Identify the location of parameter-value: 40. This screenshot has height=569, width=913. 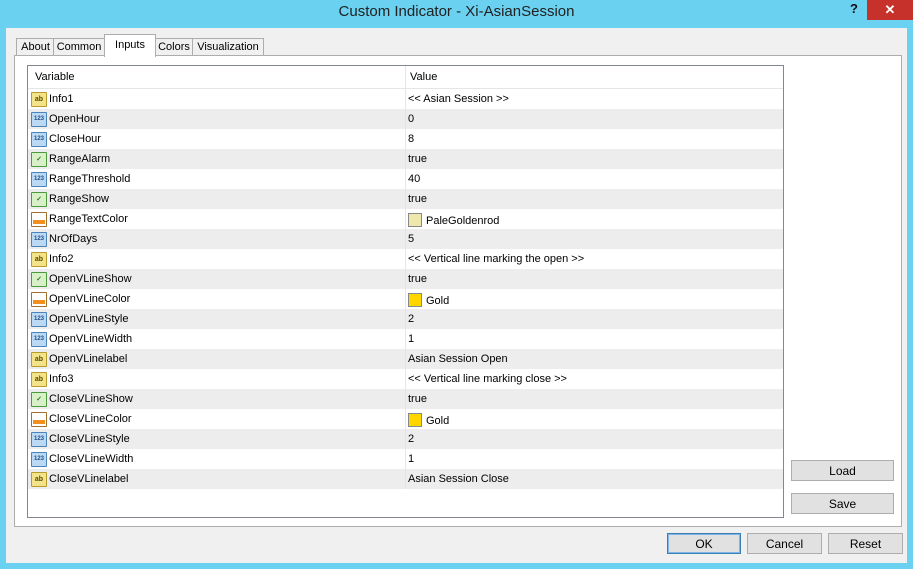
(414, 179).